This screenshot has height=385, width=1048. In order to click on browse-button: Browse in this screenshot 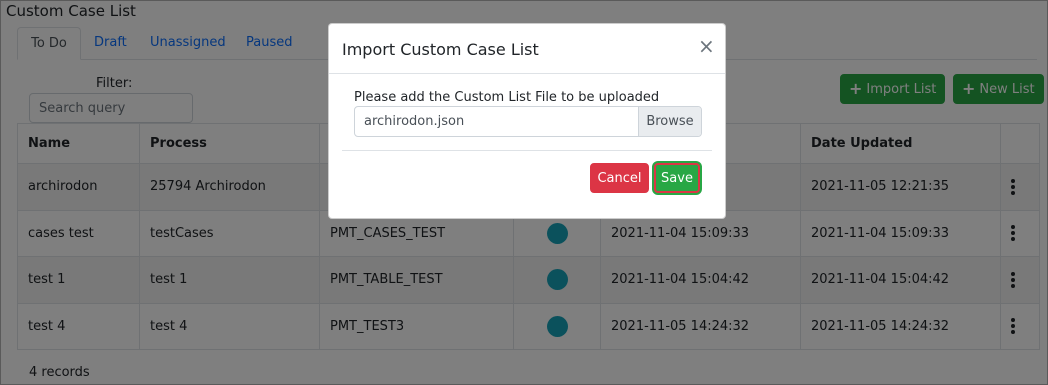, I will do `click(669, 121)`.